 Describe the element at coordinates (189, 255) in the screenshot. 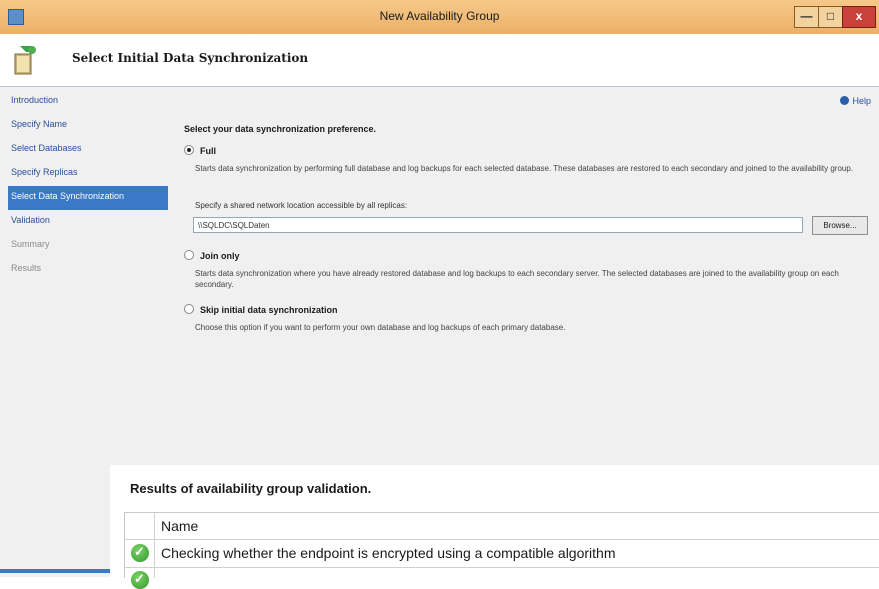

I see `radio-join-only` at that location.